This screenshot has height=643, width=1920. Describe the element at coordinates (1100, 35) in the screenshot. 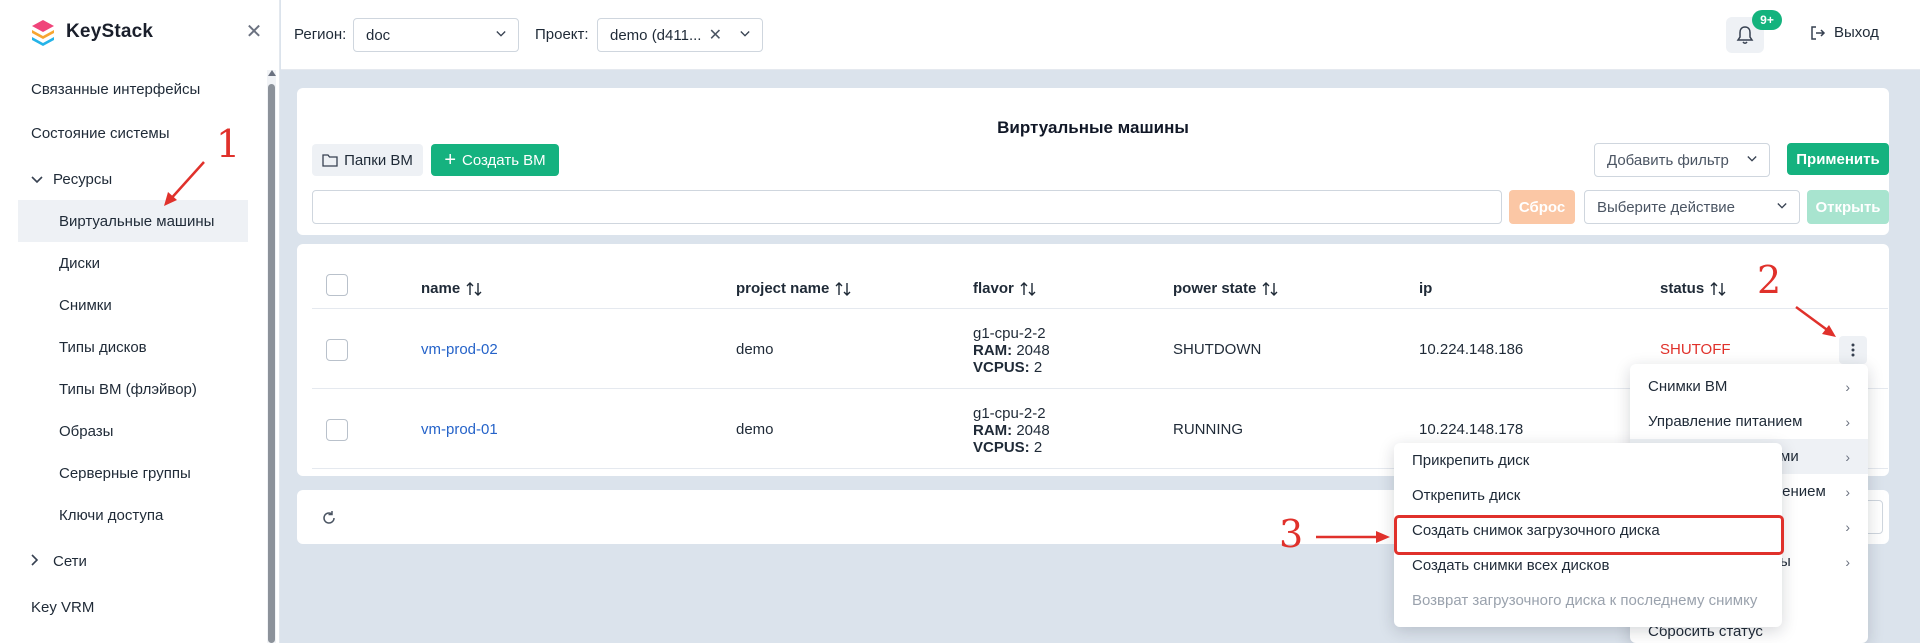

I see `top-header: Регион: doc Проект: demo (d411... ✕` at that location.